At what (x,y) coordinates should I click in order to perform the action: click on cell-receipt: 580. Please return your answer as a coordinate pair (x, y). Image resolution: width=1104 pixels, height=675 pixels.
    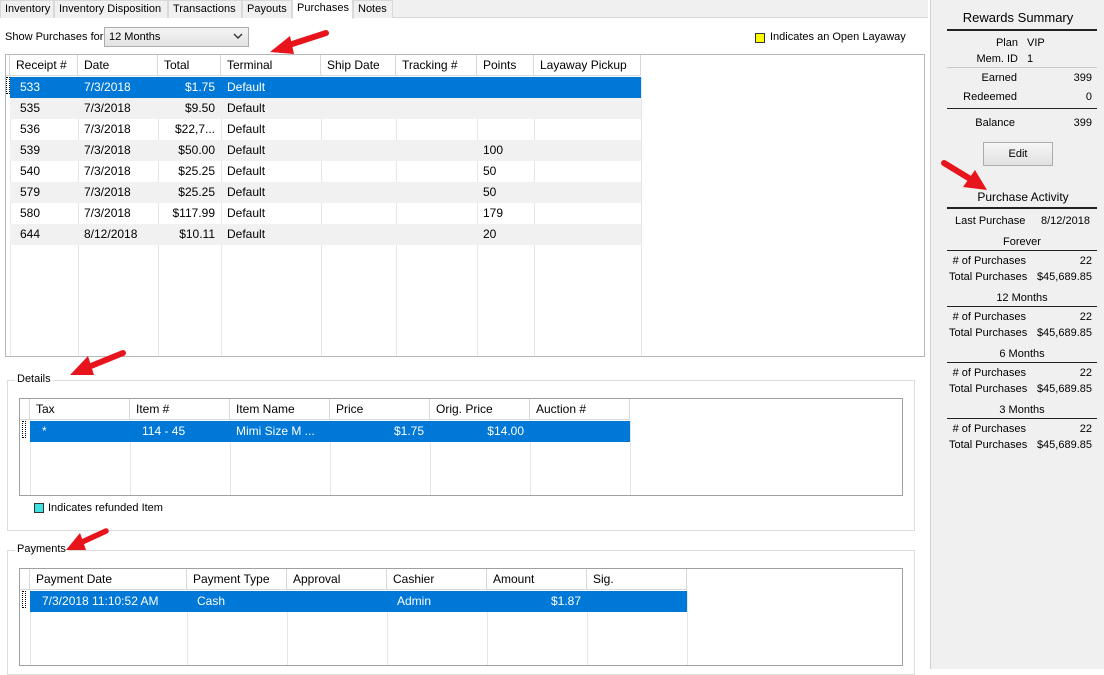
    Looking at the image, I should click on (30, 213).